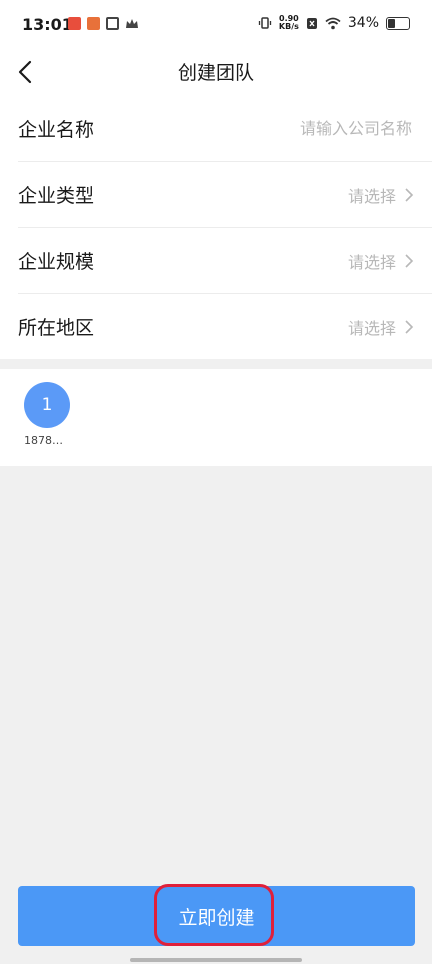 The height and width of the screenshot is (964, 432). Describe the element at coordinates (371, 196) in the screenshot. I see `company-type-value: 请选择` at that location.